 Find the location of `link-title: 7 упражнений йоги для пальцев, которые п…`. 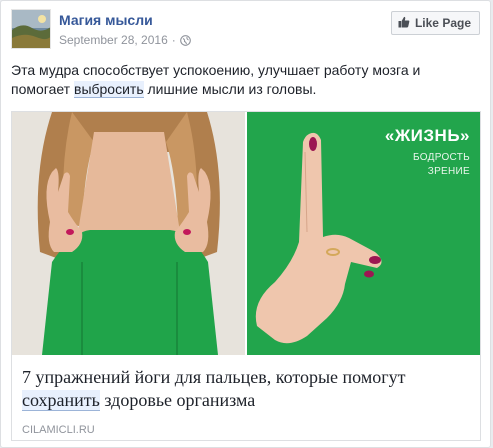

link-title: 7 упражнений йоги для пальцев, которые п… is located at coordinates (247, 389).